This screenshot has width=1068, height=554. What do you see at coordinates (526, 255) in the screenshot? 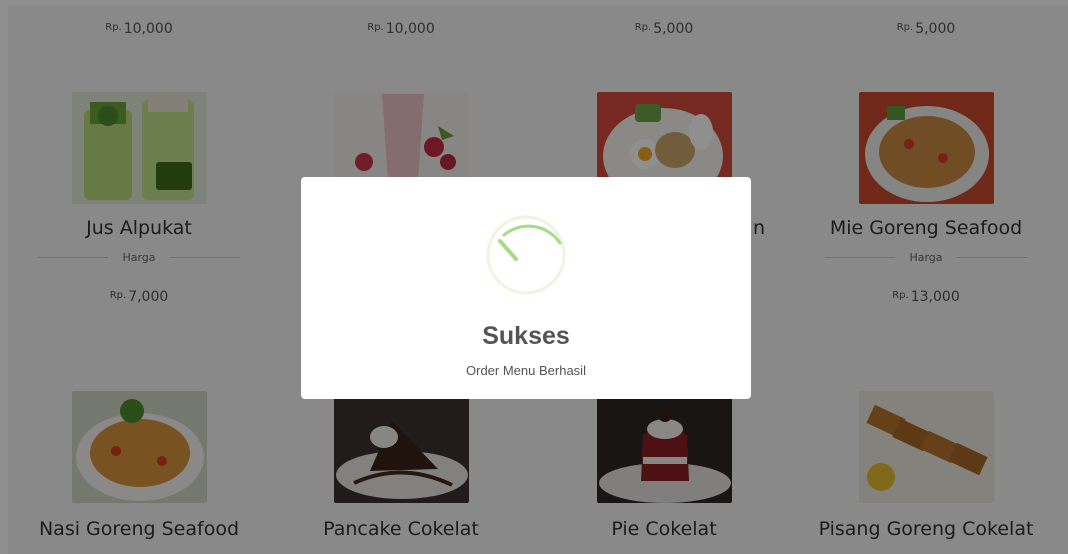
I see `success-spinner-icon` at bounding box center [526, 255].